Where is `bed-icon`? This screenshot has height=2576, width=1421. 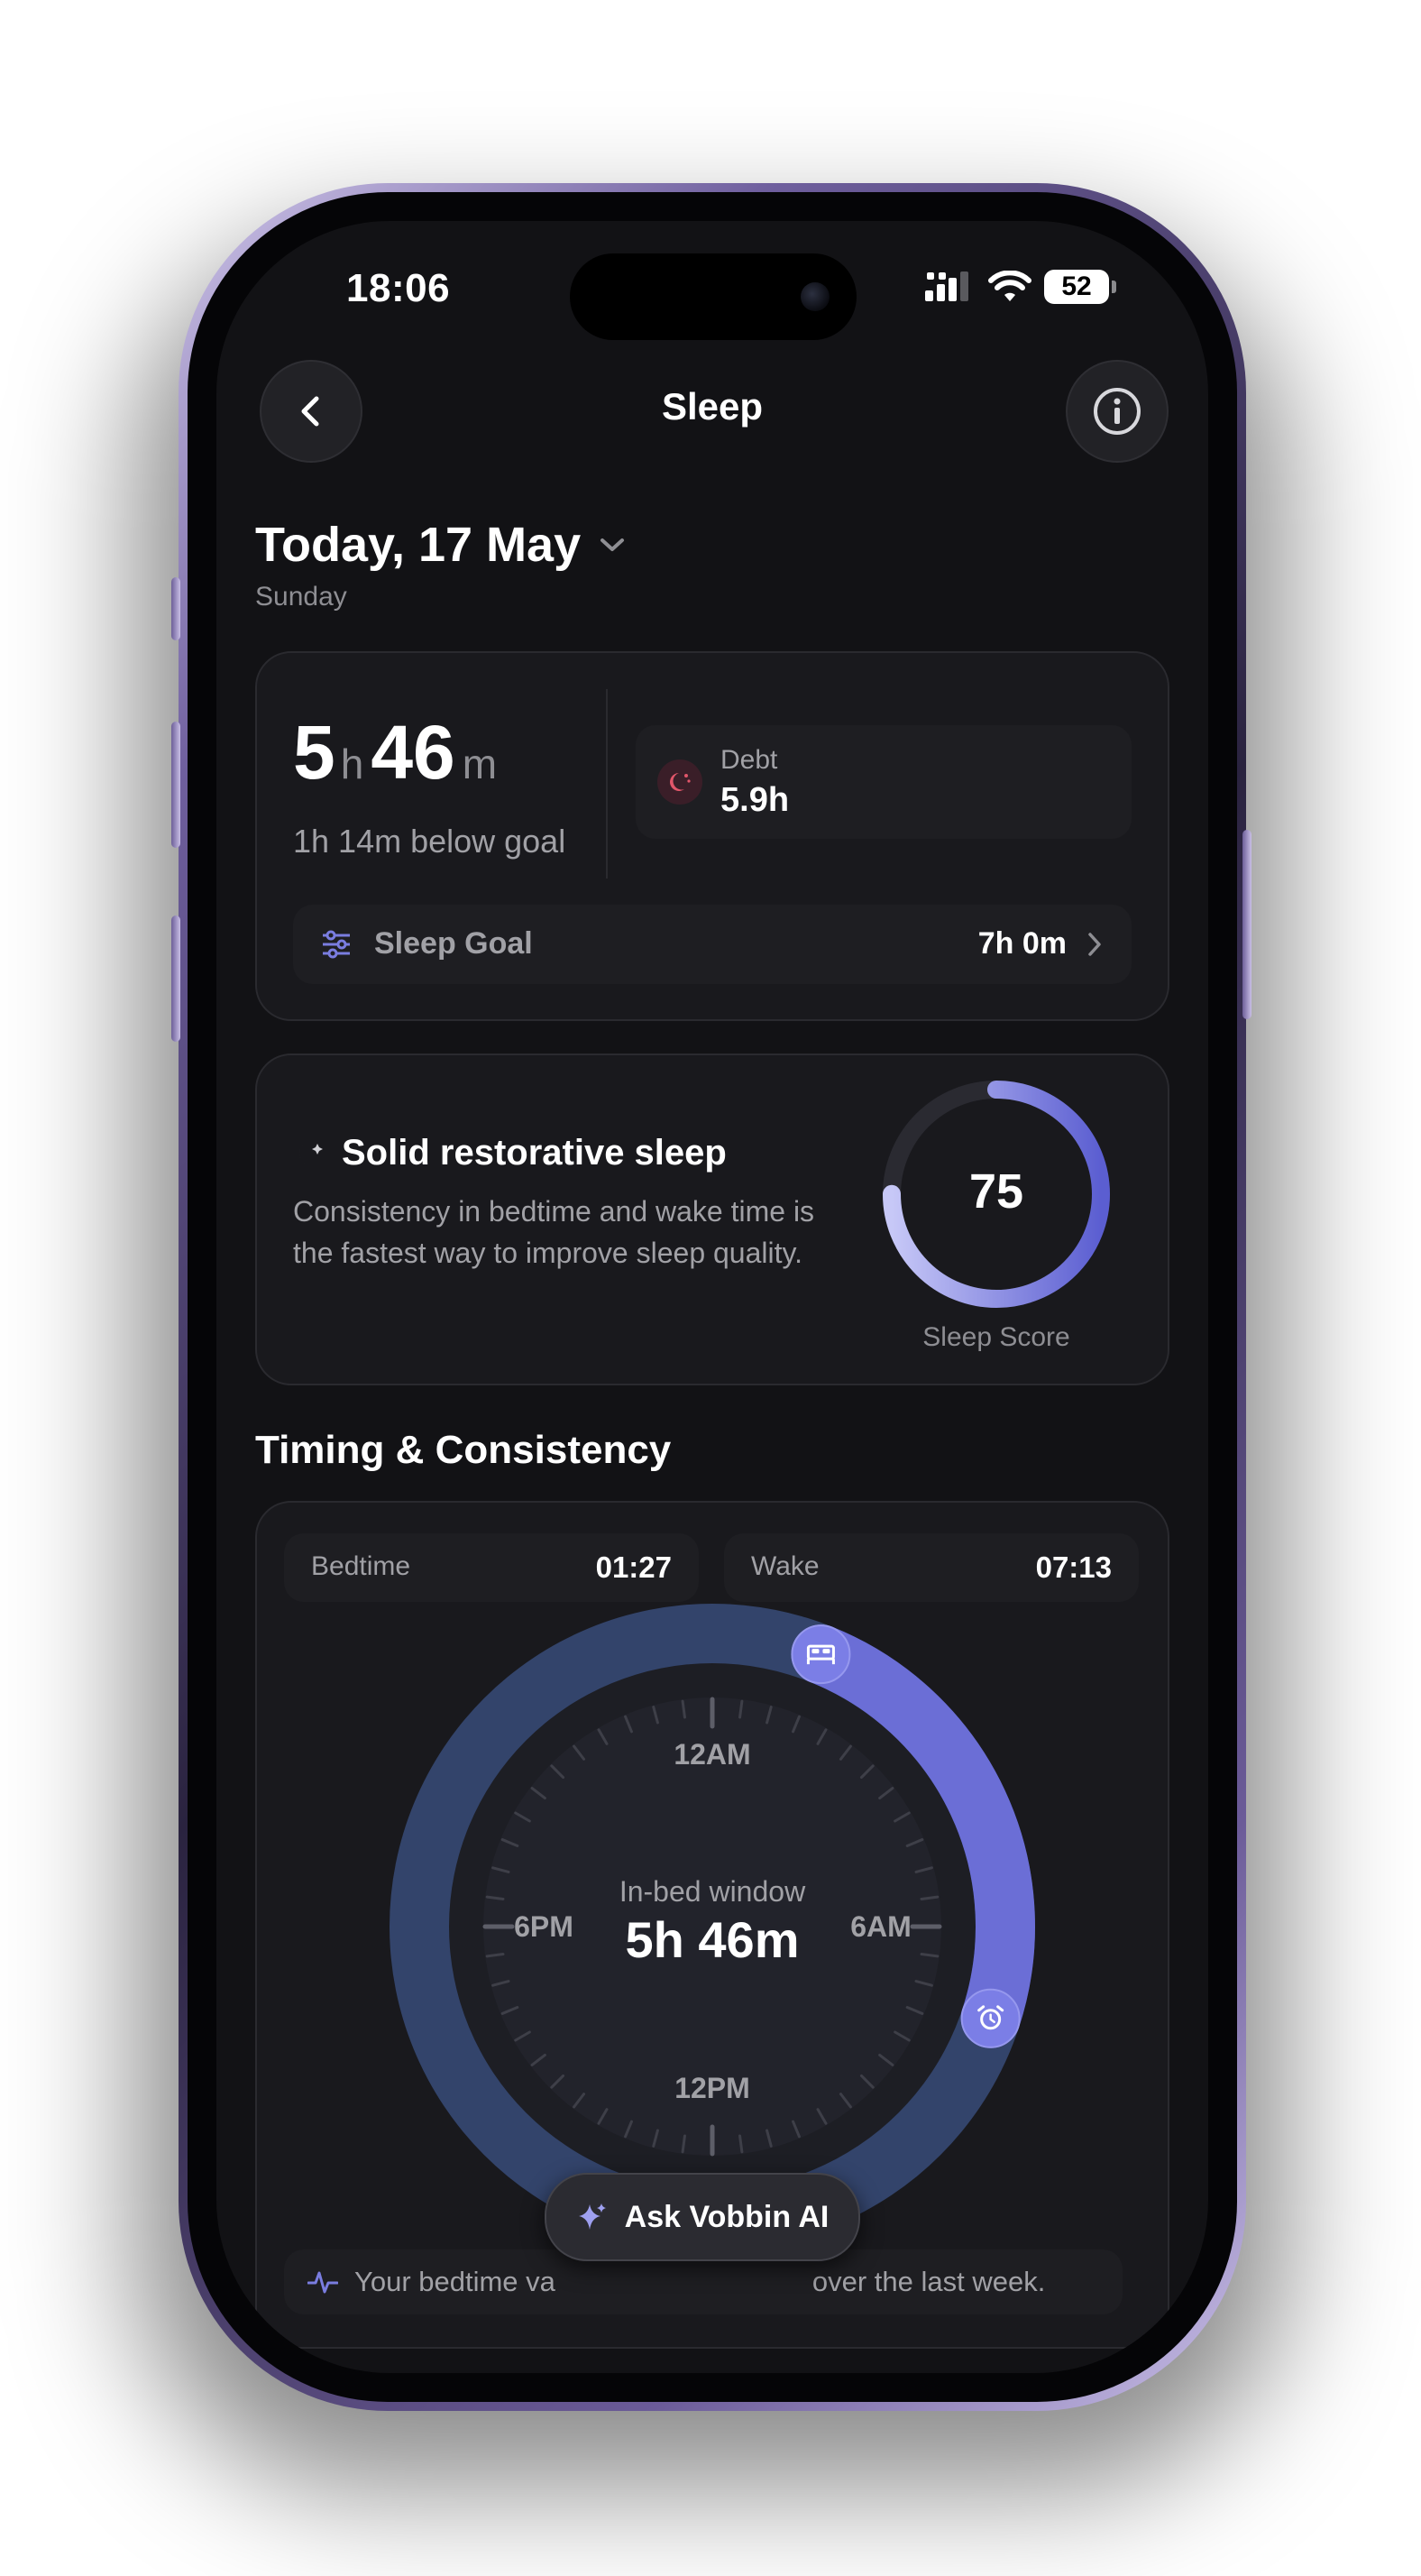 bed-icon is located at coordinates (821, 1655).